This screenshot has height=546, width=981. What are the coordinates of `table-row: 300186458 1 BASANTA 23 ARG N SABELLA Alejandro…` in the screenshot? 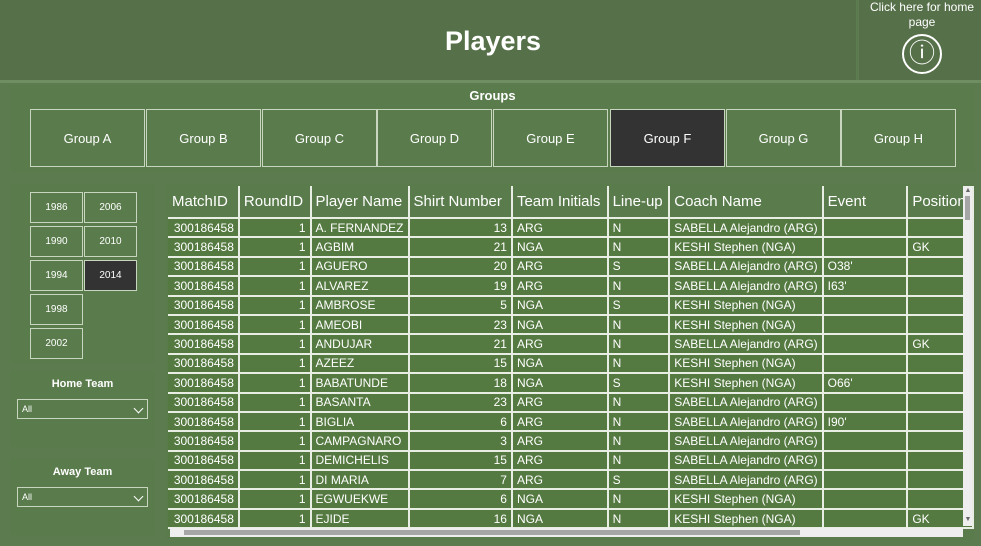 It's located at (571, 402).